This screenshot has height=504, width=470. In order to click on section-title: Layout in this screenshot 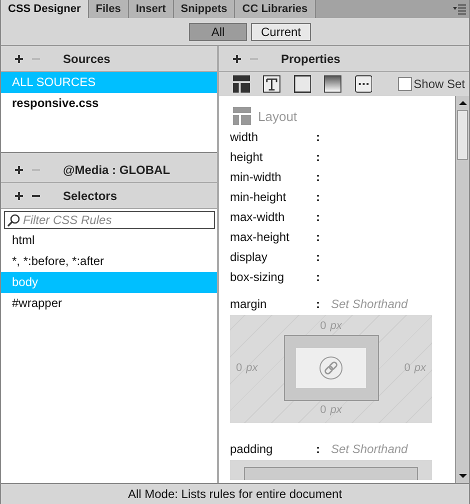, I will do `click(278, 116)`.